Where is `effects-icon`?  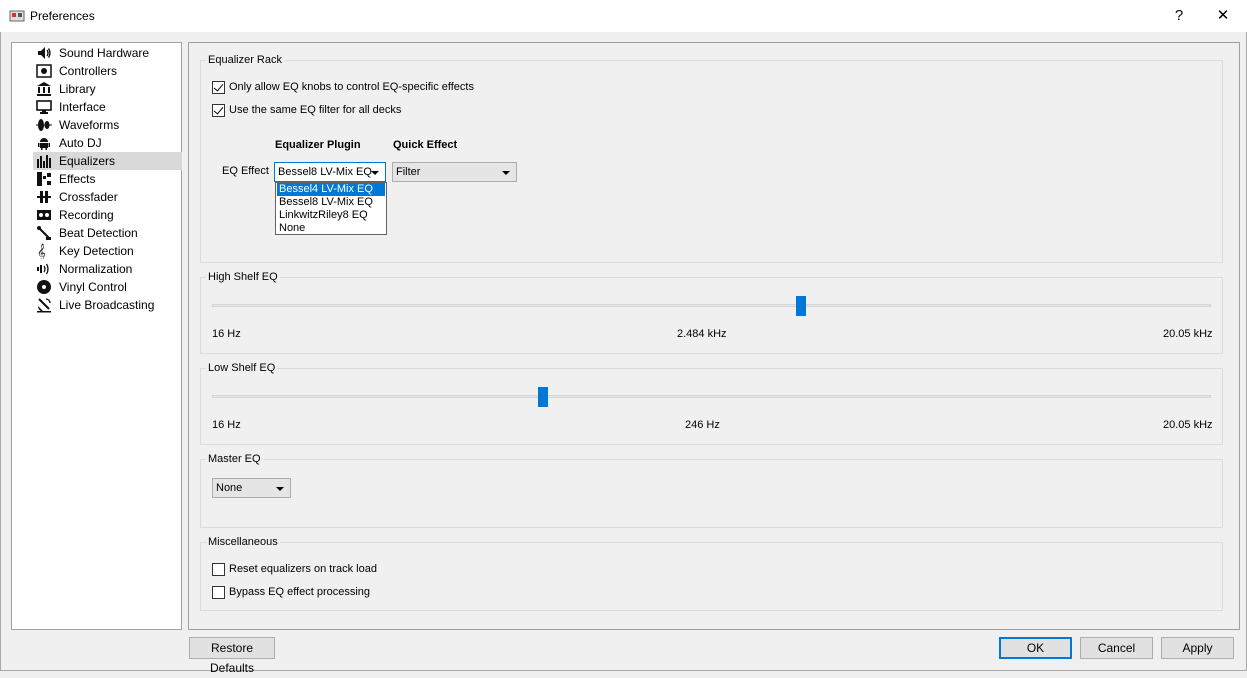 effects-icon is located at coordinates (44, 179).